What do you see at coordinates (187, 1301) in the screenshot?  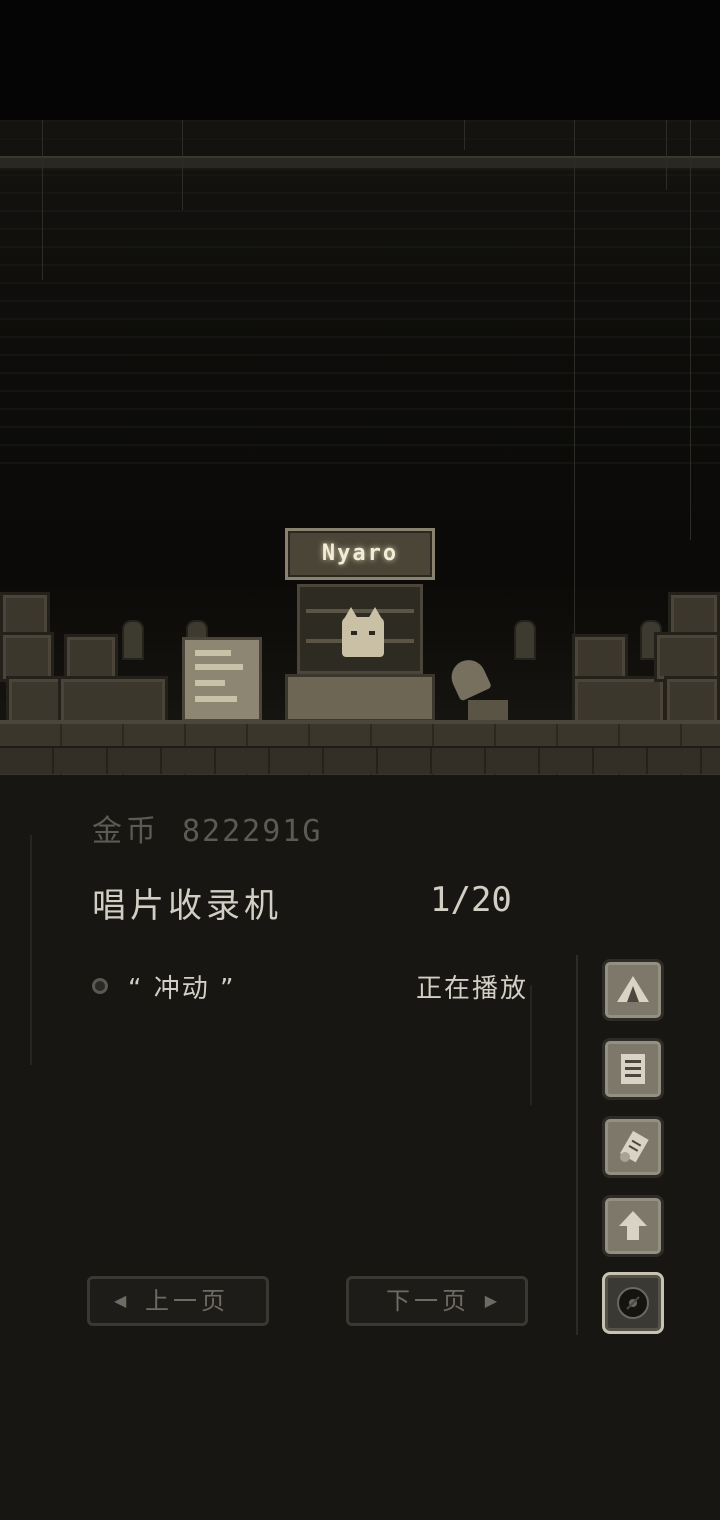 I see `prev-page-label: 上一页` at bounding box center [187, 1301].